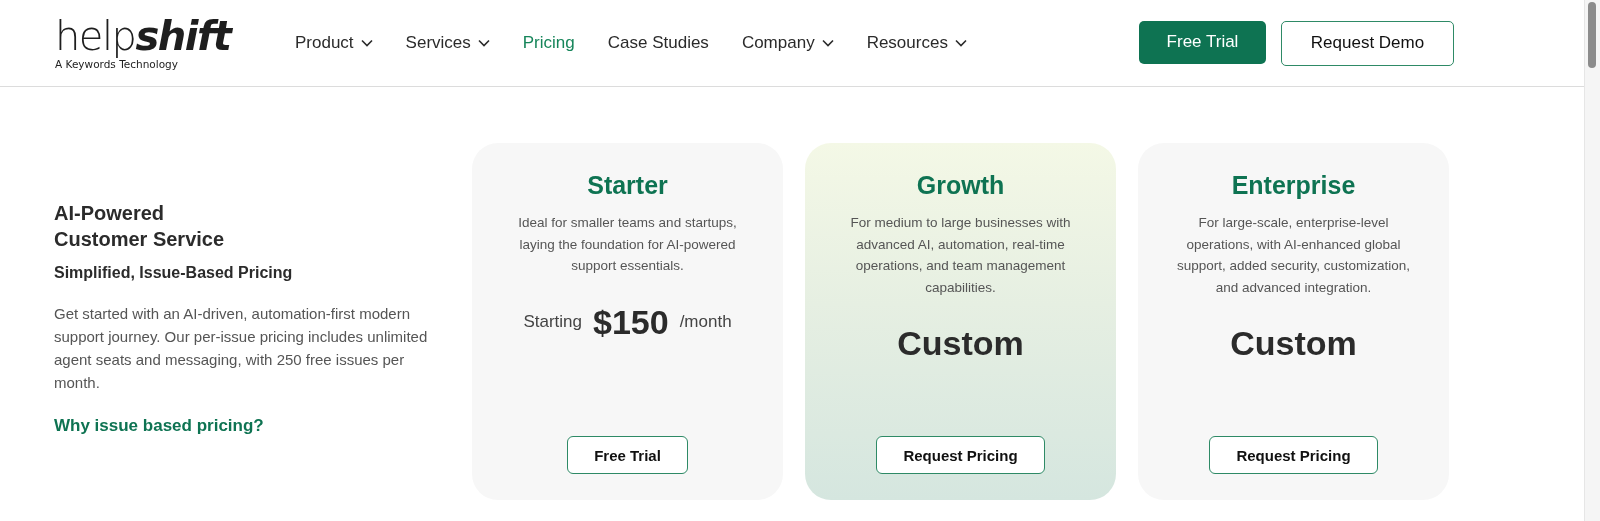 The height and width of the screenshot is (521, 1600). I want to click on nav-link: Resources, so click(916, 43).